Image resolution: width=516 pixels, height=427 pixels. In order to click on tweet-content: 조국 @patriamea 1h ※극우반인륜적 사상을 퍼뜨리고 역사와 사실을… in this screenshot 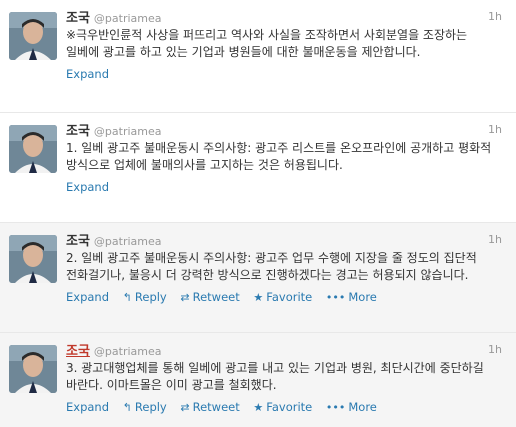, I will do `click(284, 45)`.